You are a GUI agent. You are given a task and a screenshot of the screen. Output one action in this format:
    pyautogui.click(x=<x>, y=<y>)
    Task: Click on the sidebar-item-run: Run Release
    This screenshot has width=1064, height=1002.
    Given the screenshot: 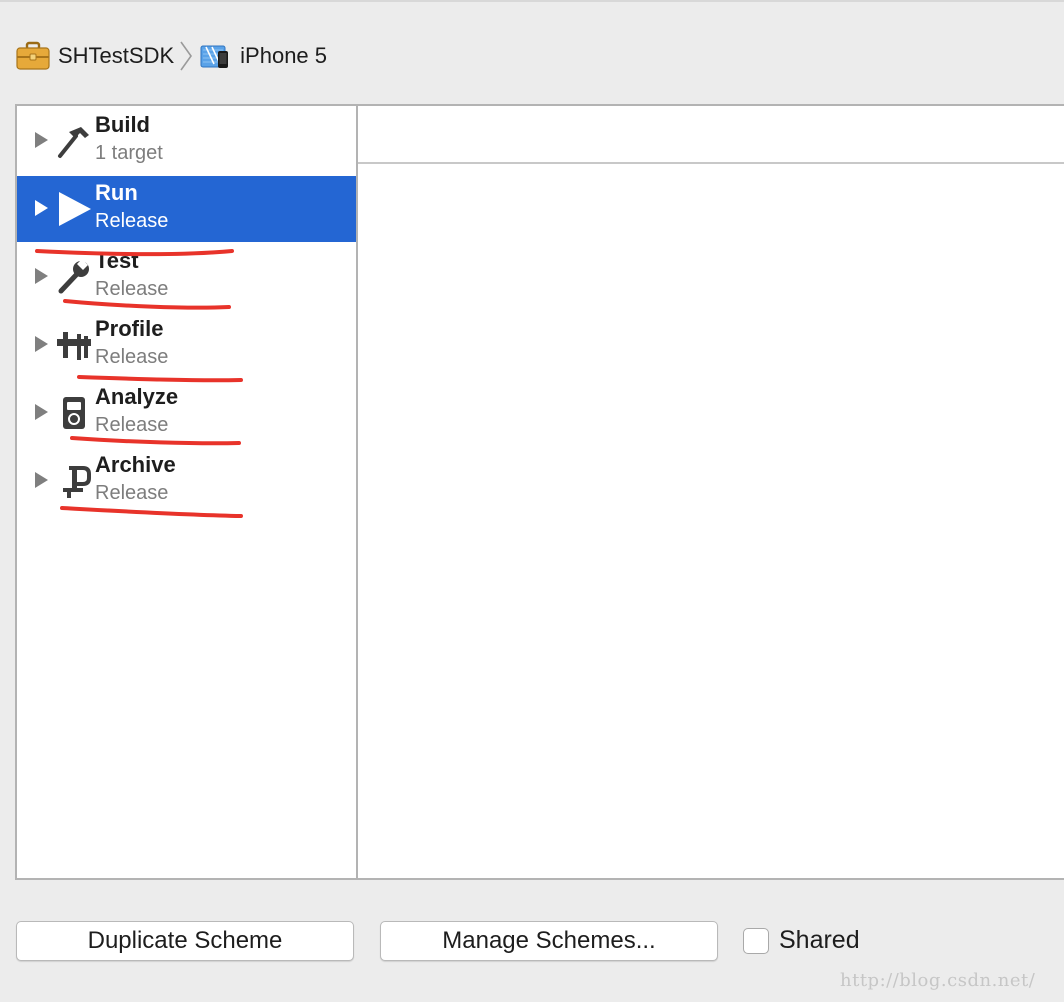 What is the action you would take?
    pyautogui.click(x=186, y=209)
    